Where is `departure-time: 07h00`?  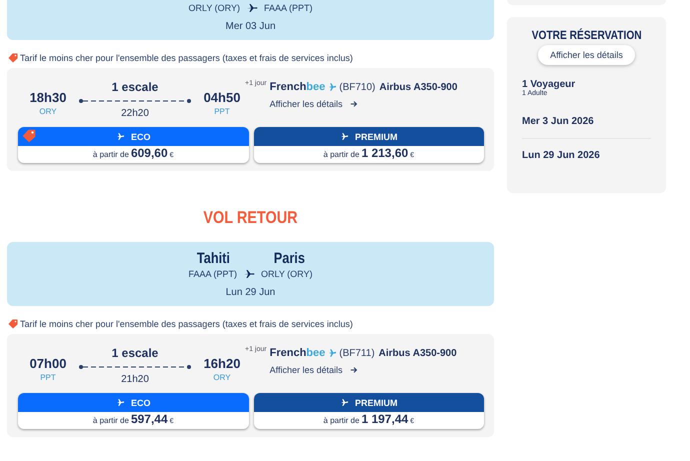
departure-time: 07h00 is located at coordinates (48, 363).